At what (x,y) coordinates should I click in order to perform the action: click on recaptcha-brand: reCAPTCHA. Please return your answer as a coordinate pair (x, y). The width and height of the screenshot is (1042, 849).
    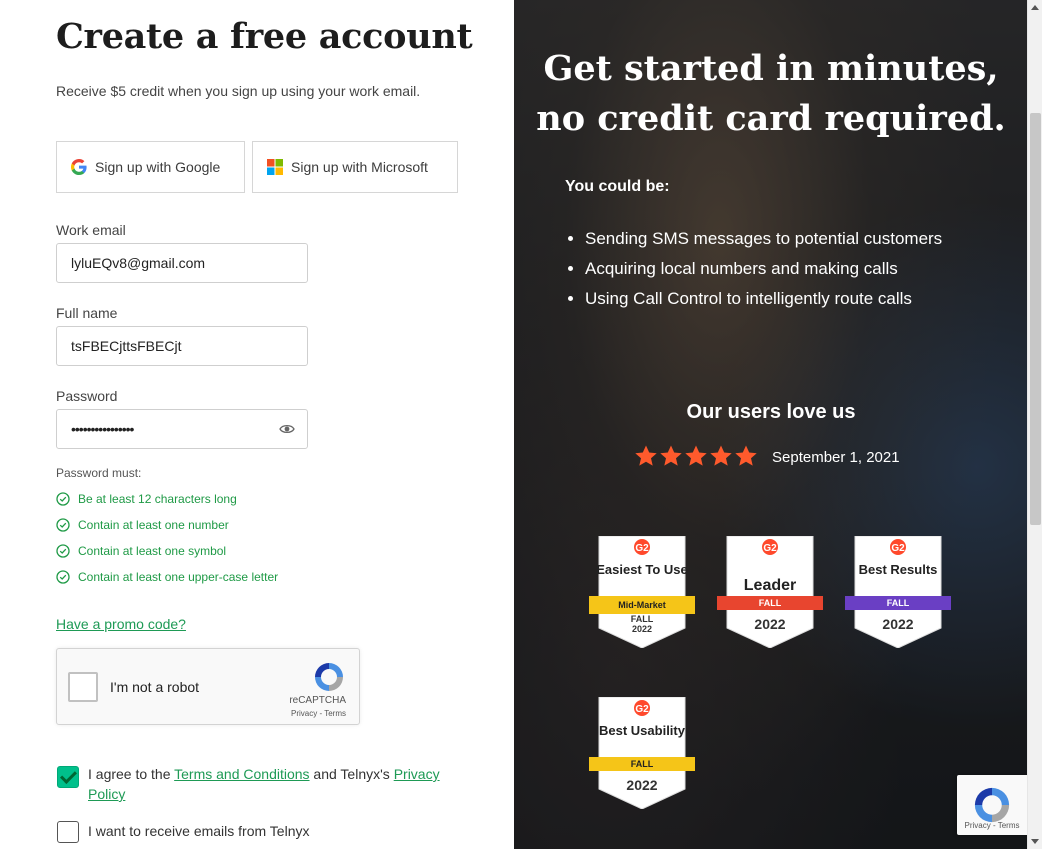
    Looking at the image, I should click on (317, 700).